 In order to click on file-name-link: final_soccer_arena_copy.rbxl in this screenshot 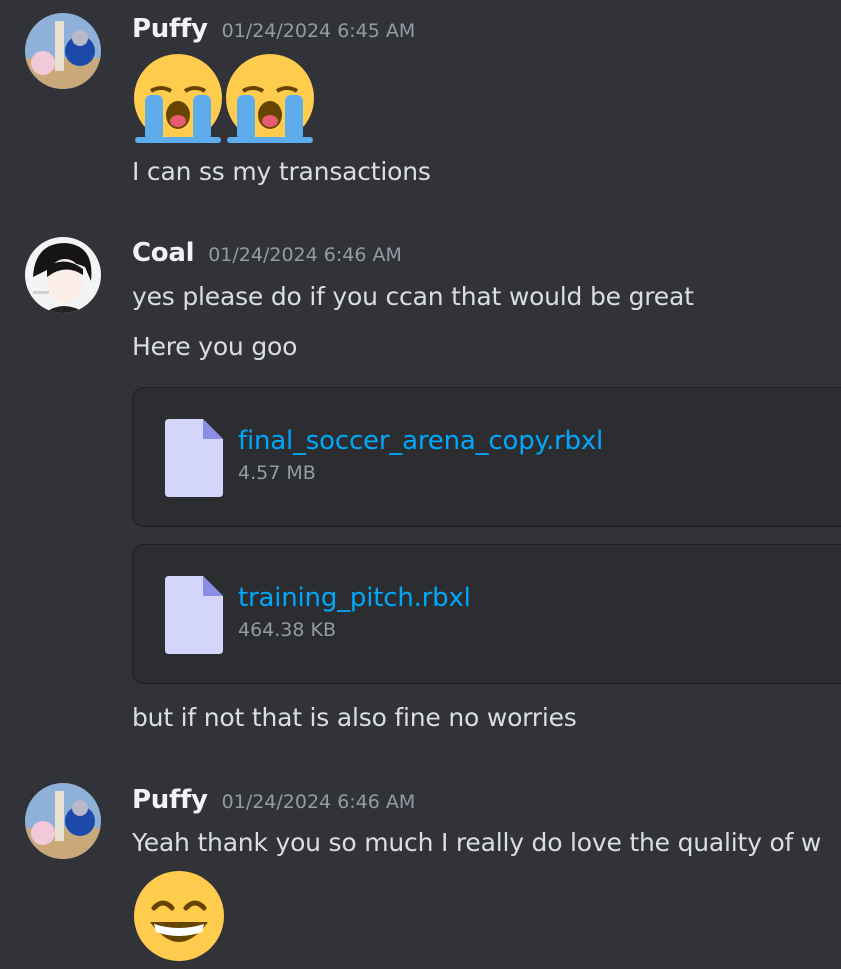, I will do `click(420, 441)`.